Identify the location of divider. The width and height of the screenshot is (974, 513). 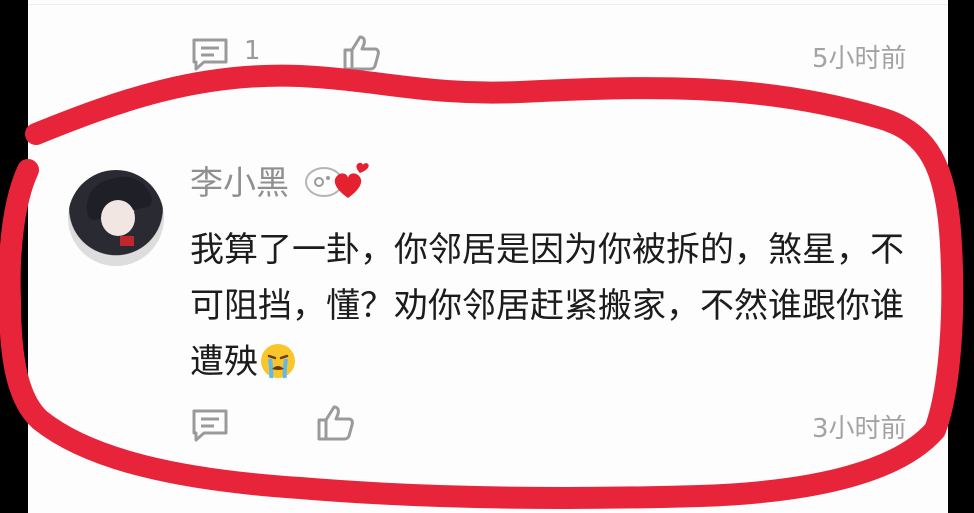
(488, 4).